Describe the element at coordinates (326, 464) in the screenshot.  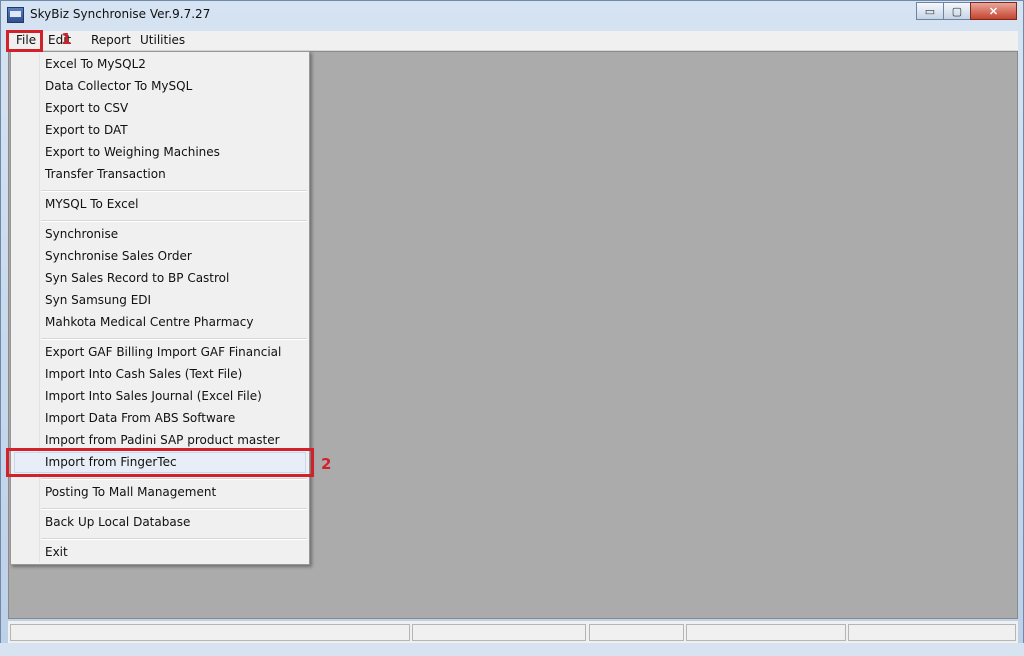
I see `callout-number-step-2: 2` at that location.